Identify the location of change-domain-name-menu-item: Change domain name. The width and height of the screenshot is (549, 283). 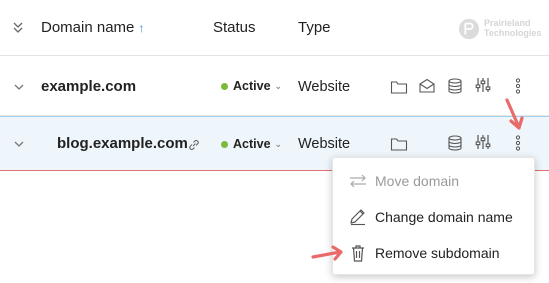
(433, 217).